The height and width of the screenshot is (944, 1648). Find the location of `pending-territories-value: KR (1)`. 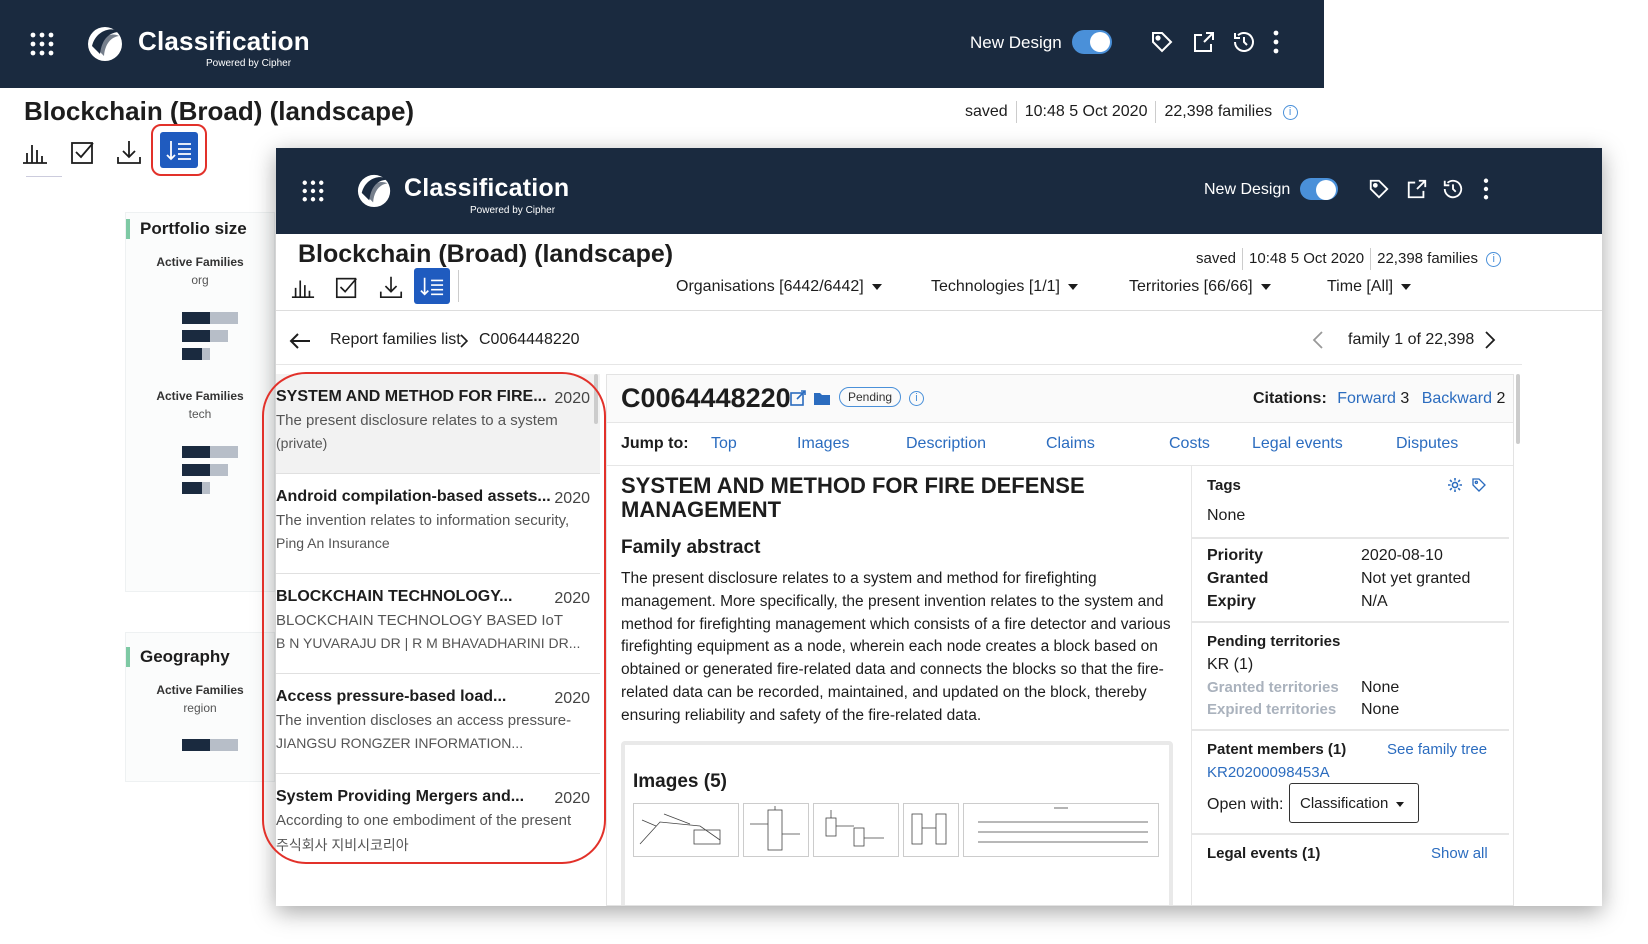

pending-territories-value: KR (1) is located at coordinates (1230, 664).